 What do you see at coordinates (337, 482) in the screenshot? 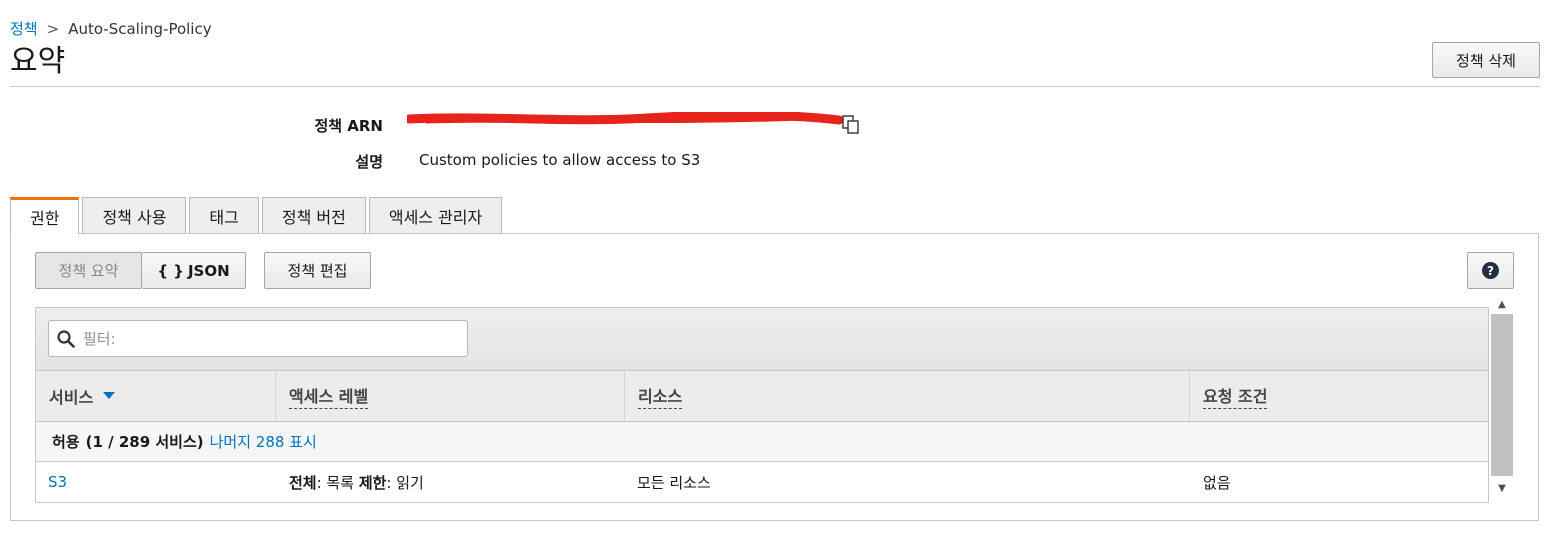
I see `access-level-list: : 목록` at bounding box center [337, 482].